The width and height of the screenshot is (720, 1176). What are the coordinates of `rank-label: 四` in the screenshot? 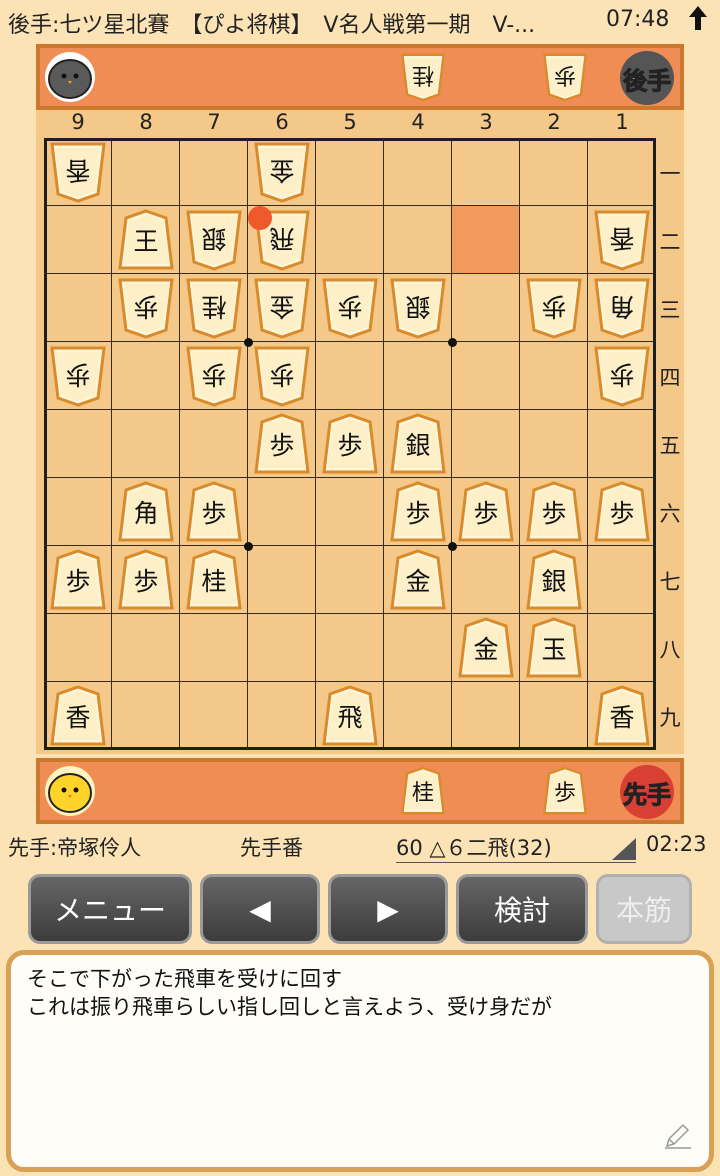 It's located at (670, 378).